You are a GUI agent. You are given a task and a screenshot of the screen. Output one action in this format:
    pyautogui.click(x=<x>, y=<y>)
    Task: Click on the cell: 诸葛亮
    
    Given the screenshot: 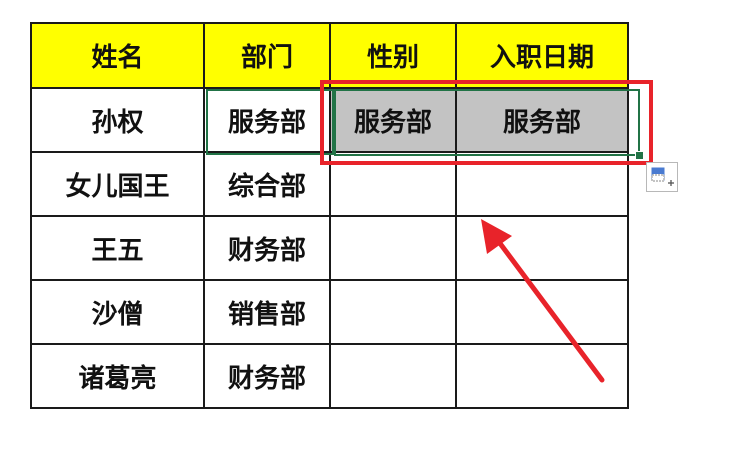 What is the action you would take?
    pyautogui.click(x=117, y=376)
    